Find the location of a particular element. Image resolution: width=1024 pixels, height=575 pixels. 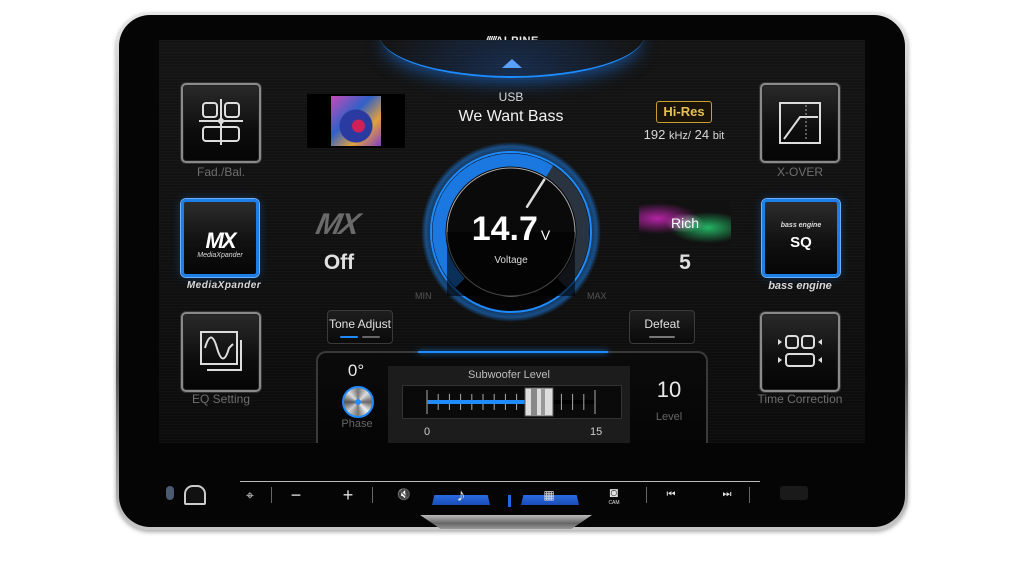

eq-setting-label: EQ Setting is located at coordinates (221, 399).